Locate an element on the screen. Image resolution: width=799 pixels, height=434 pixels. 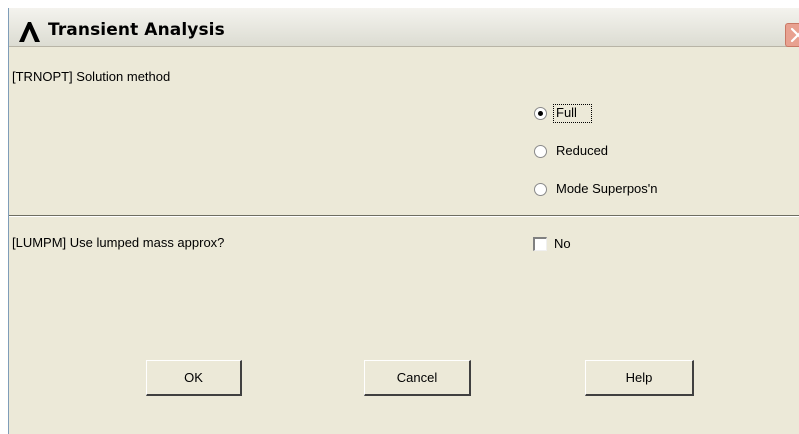
close-button is located at coordinates (792, 35).